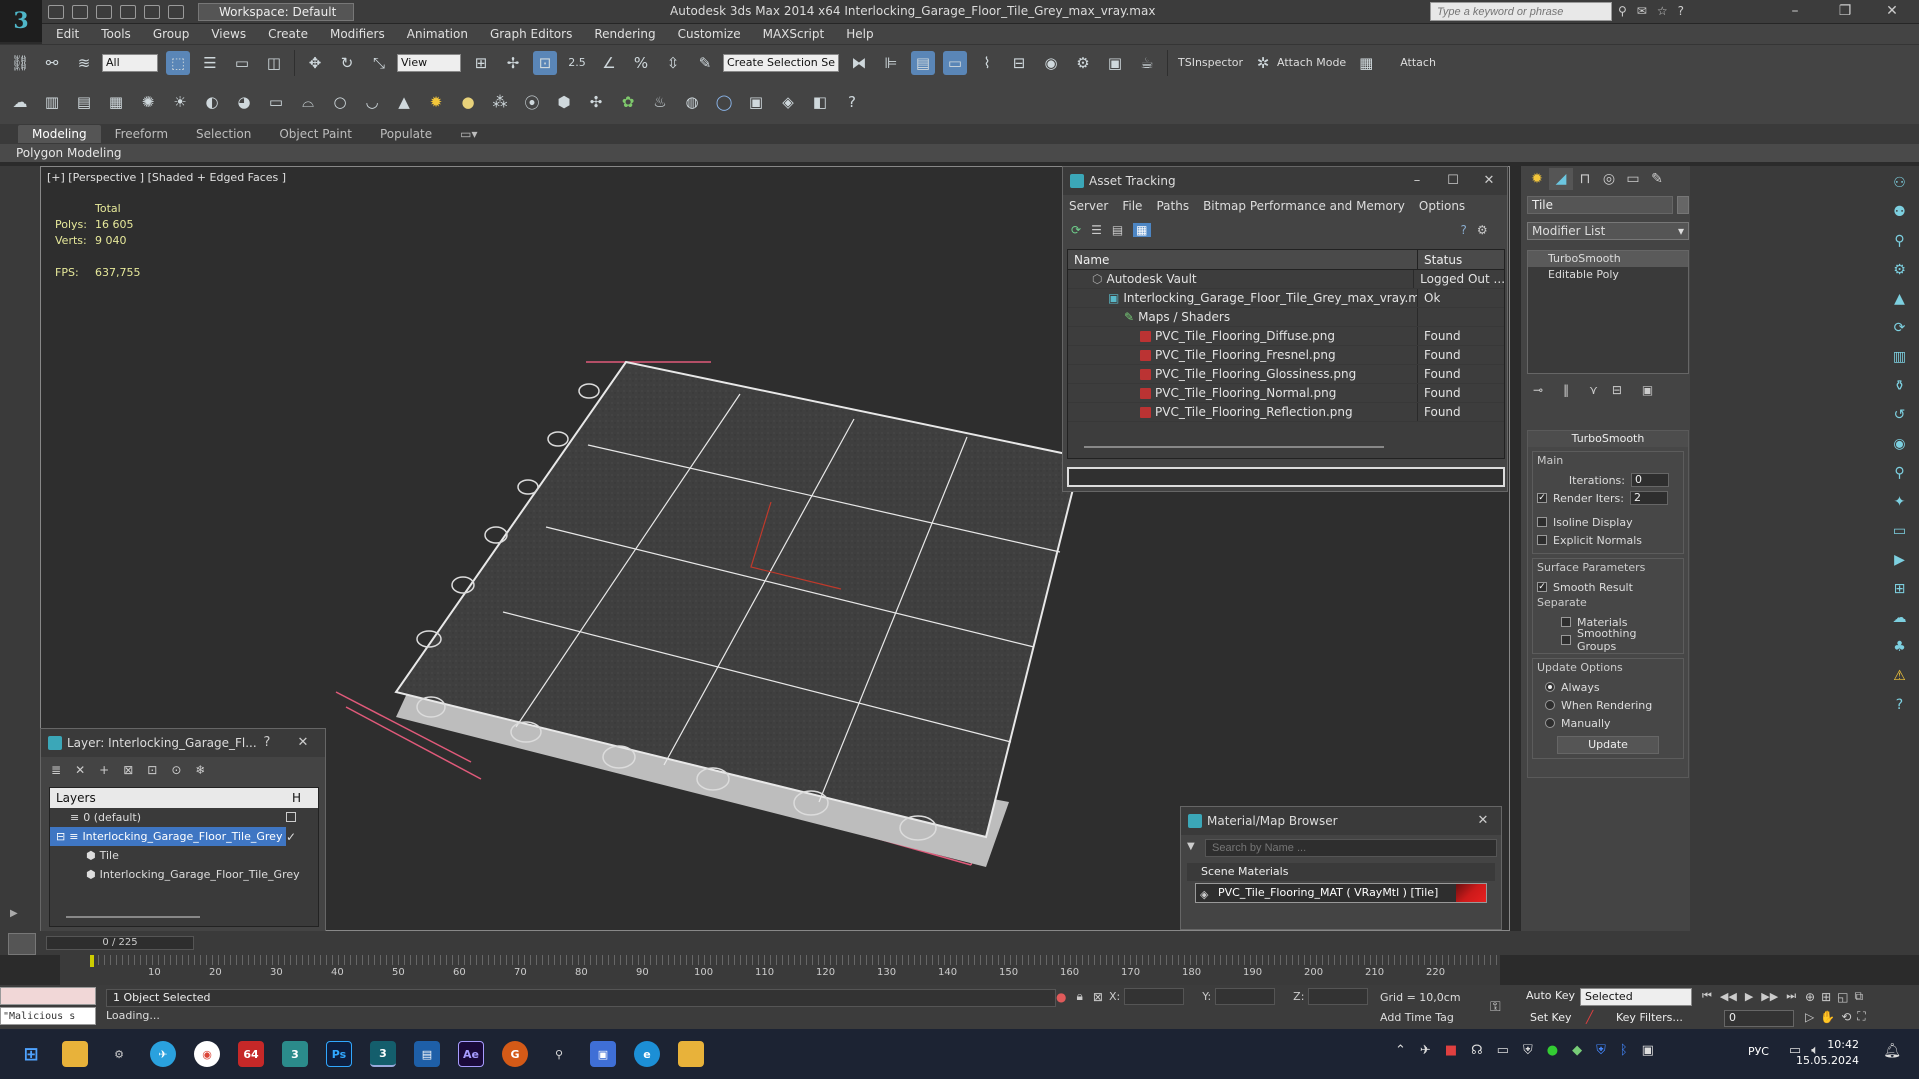  What do you see at coordinates (163, 1054) in the screenshot?
I see `telegram-icon: ✈` at bounding box center [163, 1054].